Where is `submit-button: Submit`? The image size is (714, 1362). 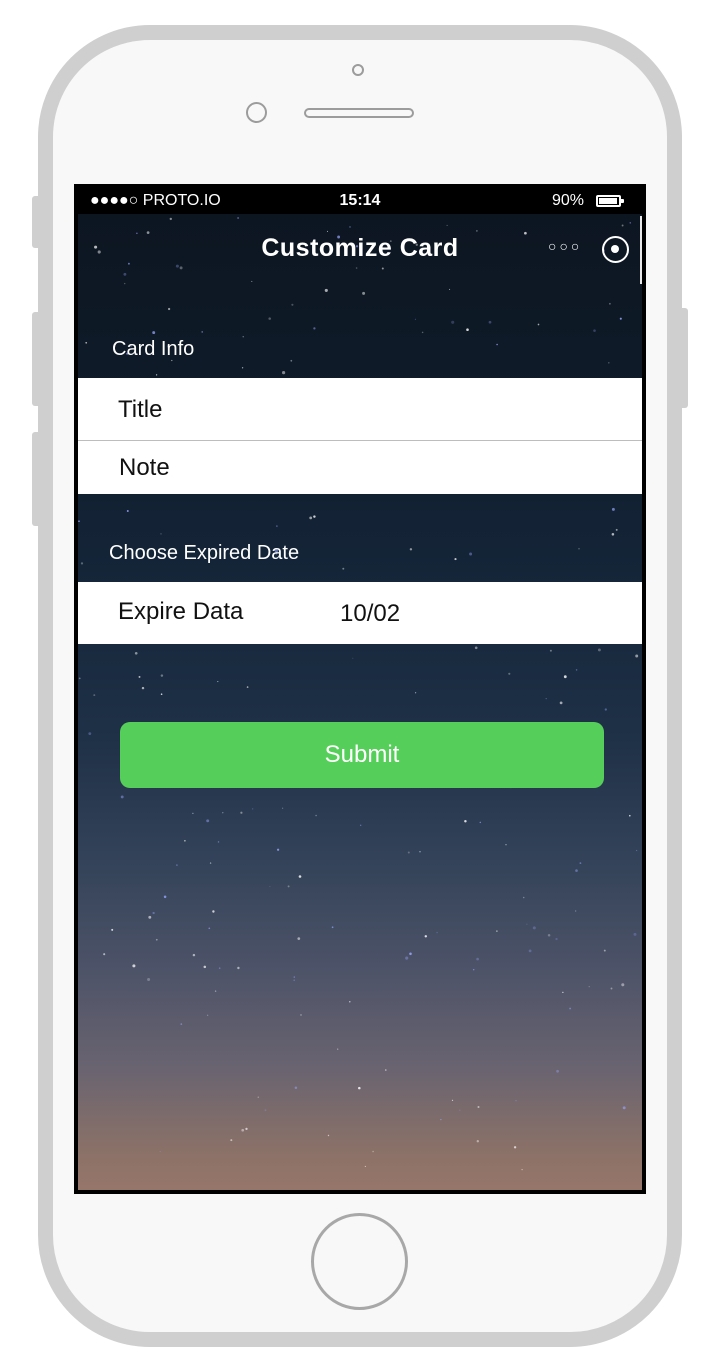 submit-button: Submit is located at coordinates (362, 755).